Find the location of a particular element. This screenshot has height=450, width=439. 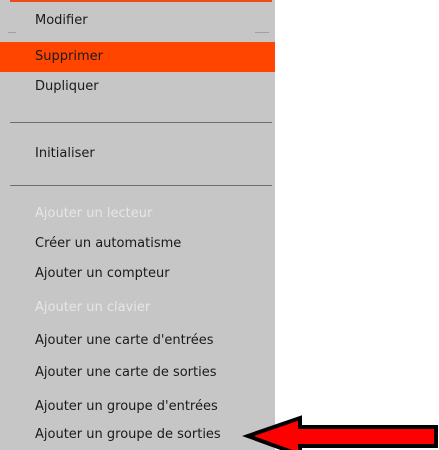

menu-item-ajouter-clavier: Ajouter un clavier is located at coordinates (93, 307).